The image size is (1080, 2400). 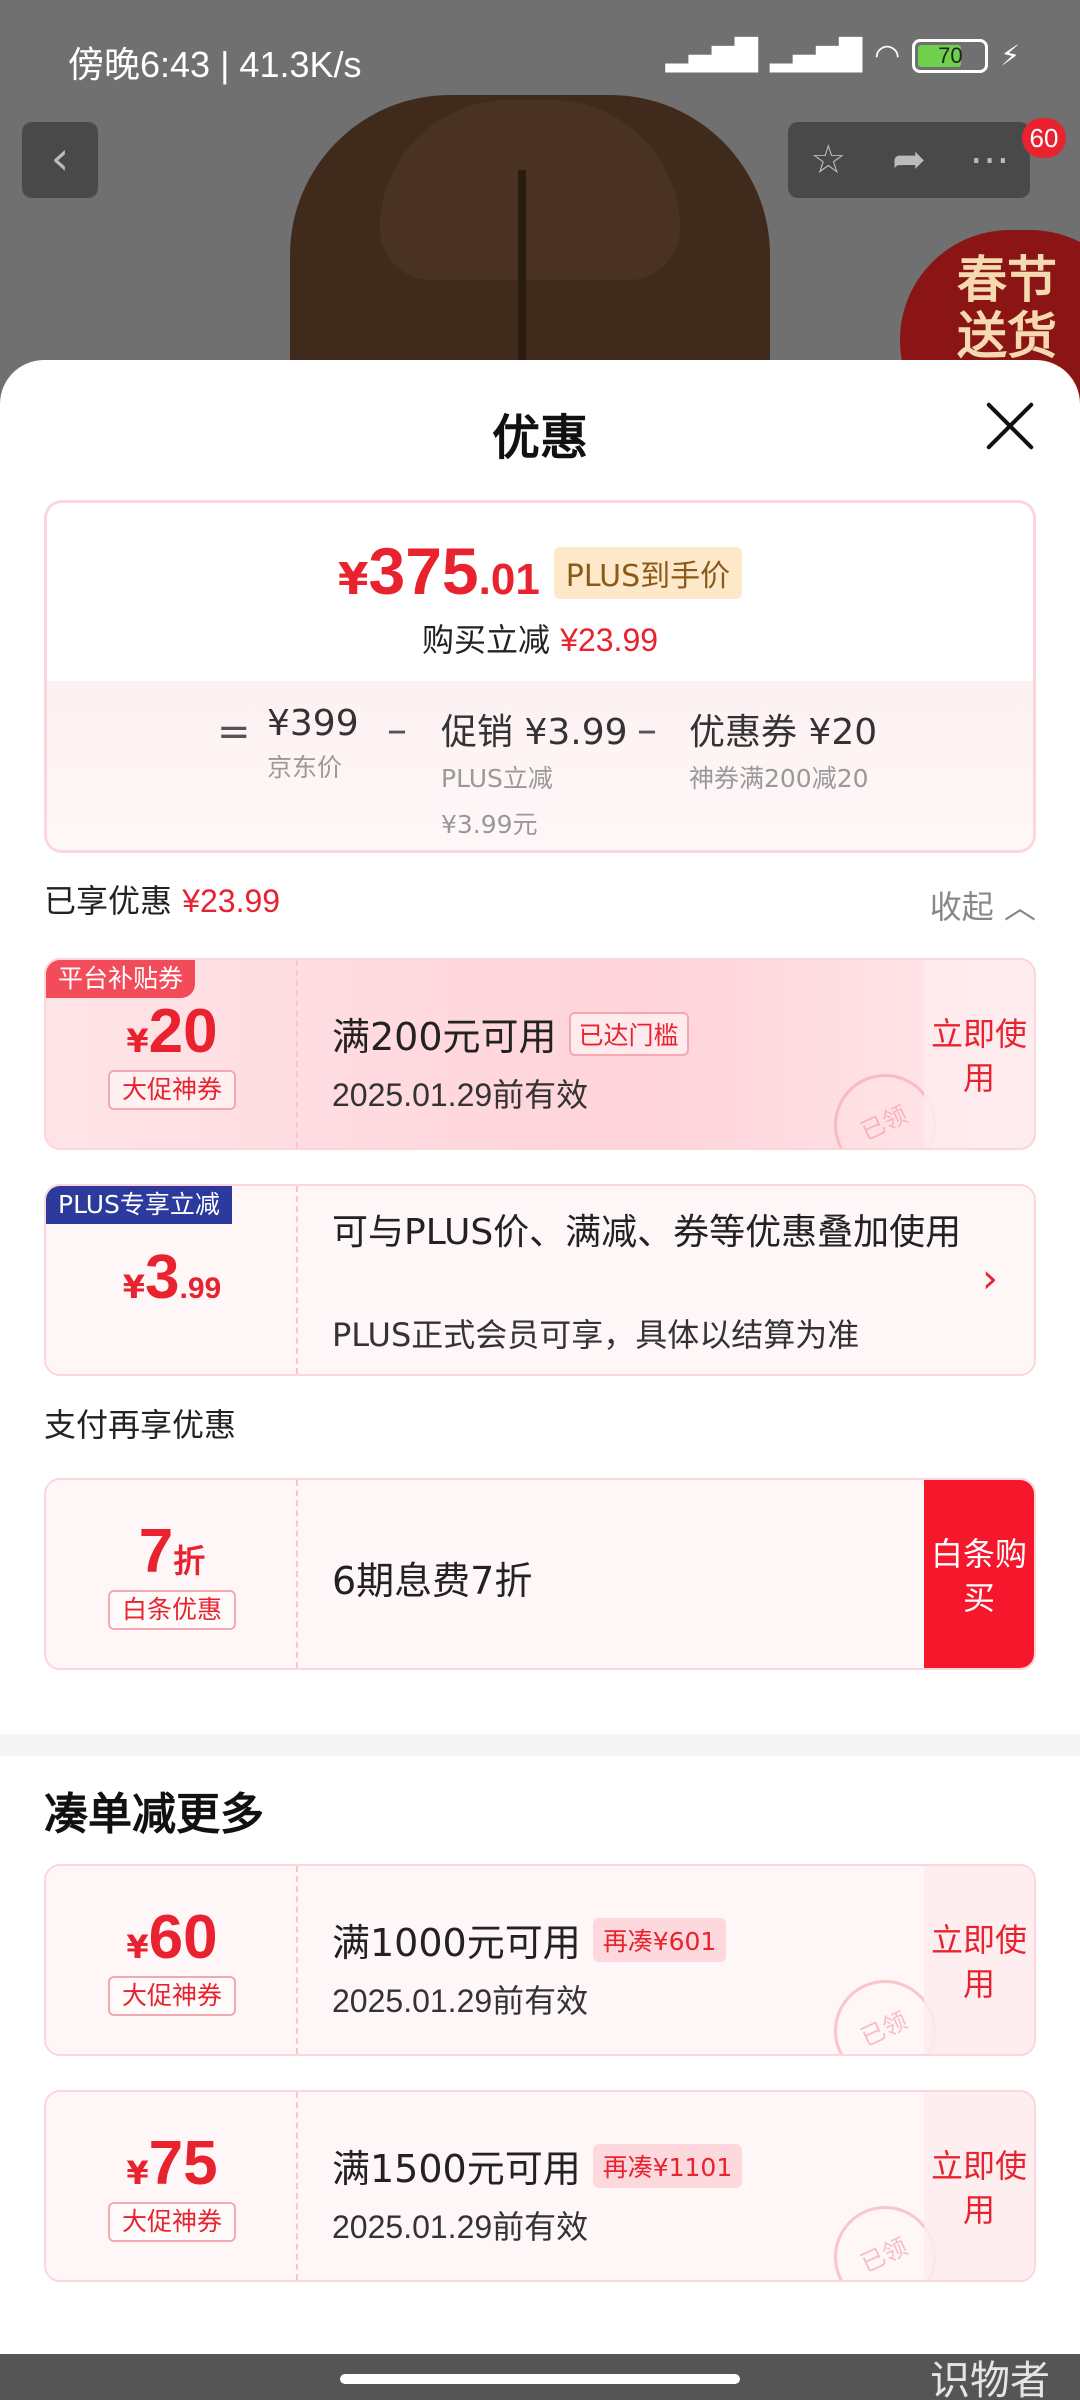 What do you see at coordinates (828, 160) in the screenshot?
I see `star-icon: ☆` at bounding box center [828, 160].